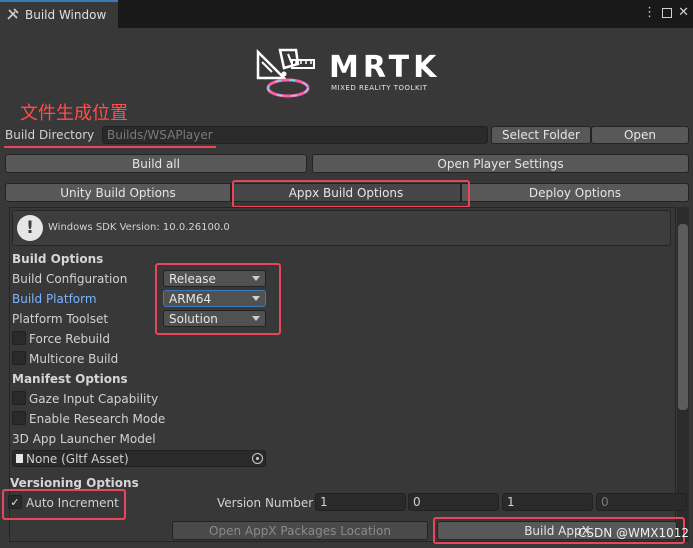 This screenshot has height=548, width=693. What do you see at coordinates (346, 192) in the screenshot?
I see `tab-appx-build-options: Appx Build Options` at bounding box center [346, 192].